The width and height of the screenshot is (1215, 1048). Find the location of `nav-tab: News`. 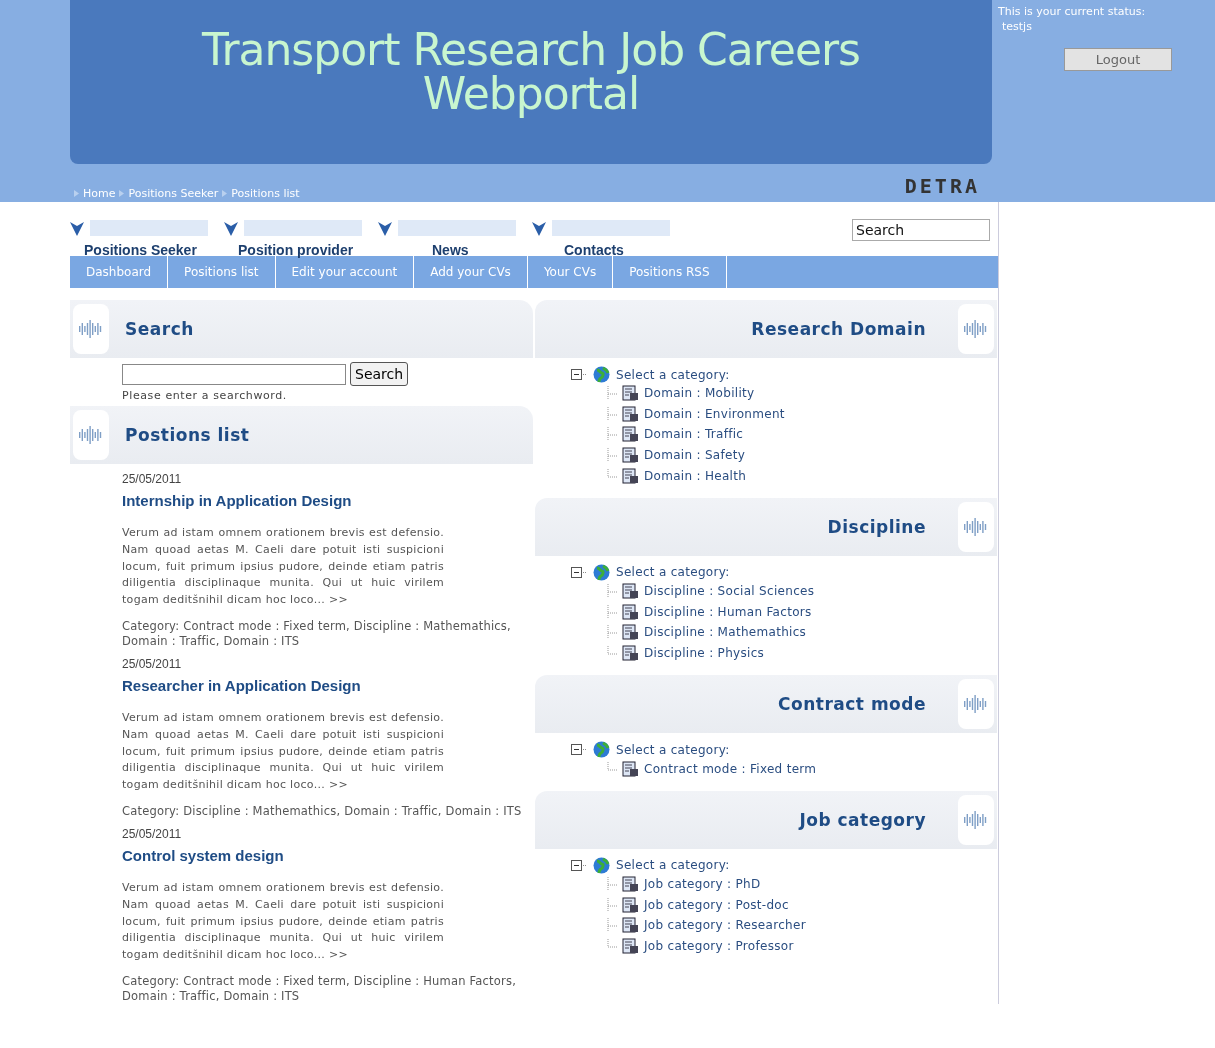

nav-tab: News is located at coordinates (455, 238).